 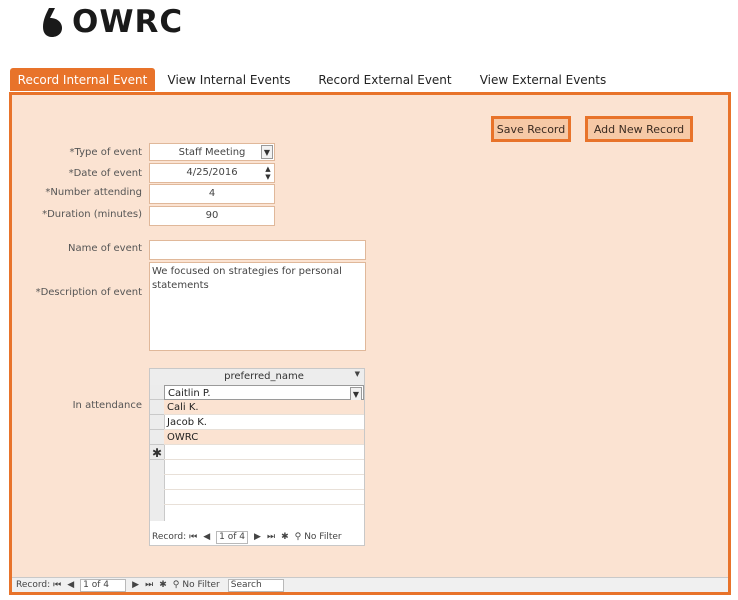 What do you see at coordinates (105, 173) in the screenshot?
I see `date-of-event-label: *Date of event` at bounding box center [105, 173].